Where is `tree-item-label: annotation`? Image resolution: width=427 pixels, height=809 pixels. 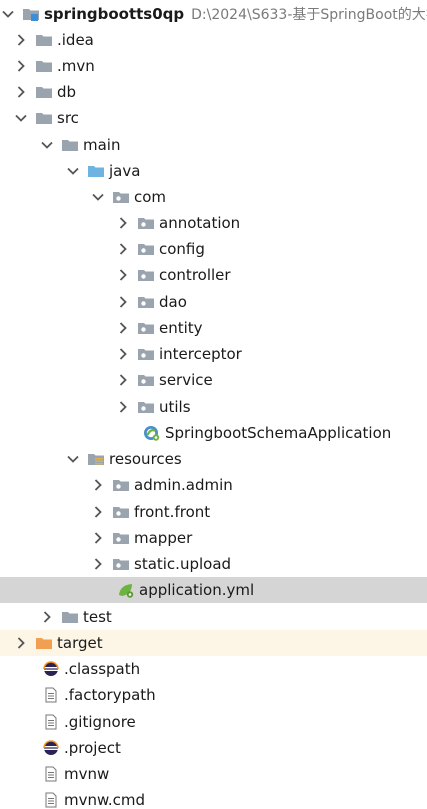
tree-item-label: annotation is located at coordinates (200, 223).